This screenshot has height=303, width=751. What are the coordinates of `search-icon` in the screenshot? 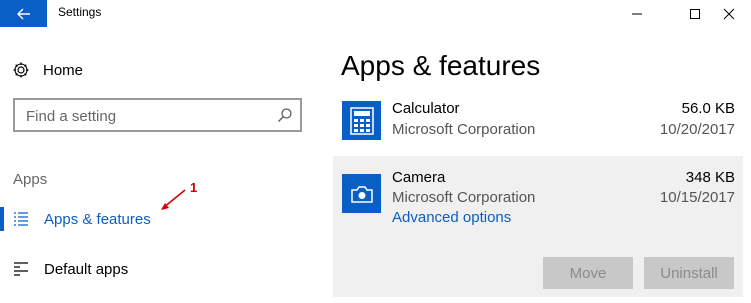 It's located at (285, 115).